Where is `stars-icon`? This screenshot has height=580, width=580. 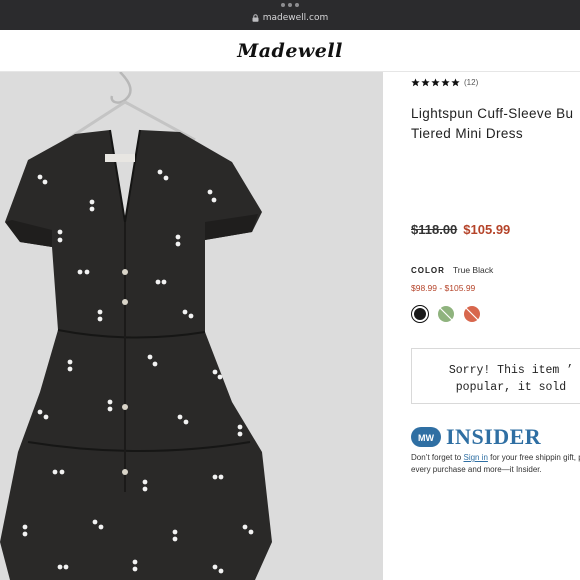 stars-icon is located at coordinates (435, 82).